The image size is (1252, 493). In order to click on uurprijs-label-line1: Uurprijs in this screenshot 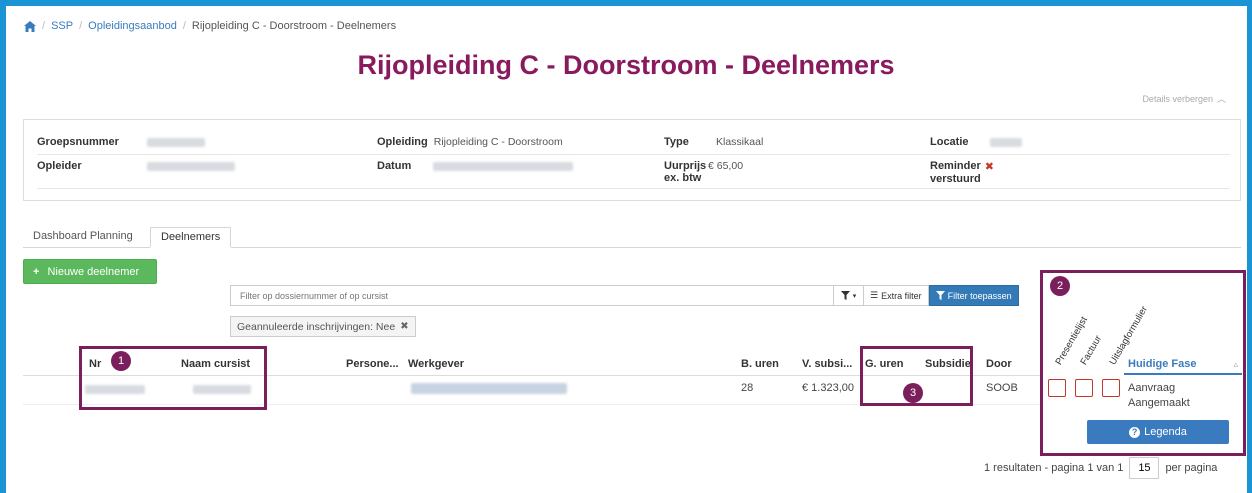, I will do `click(685, 166)`.